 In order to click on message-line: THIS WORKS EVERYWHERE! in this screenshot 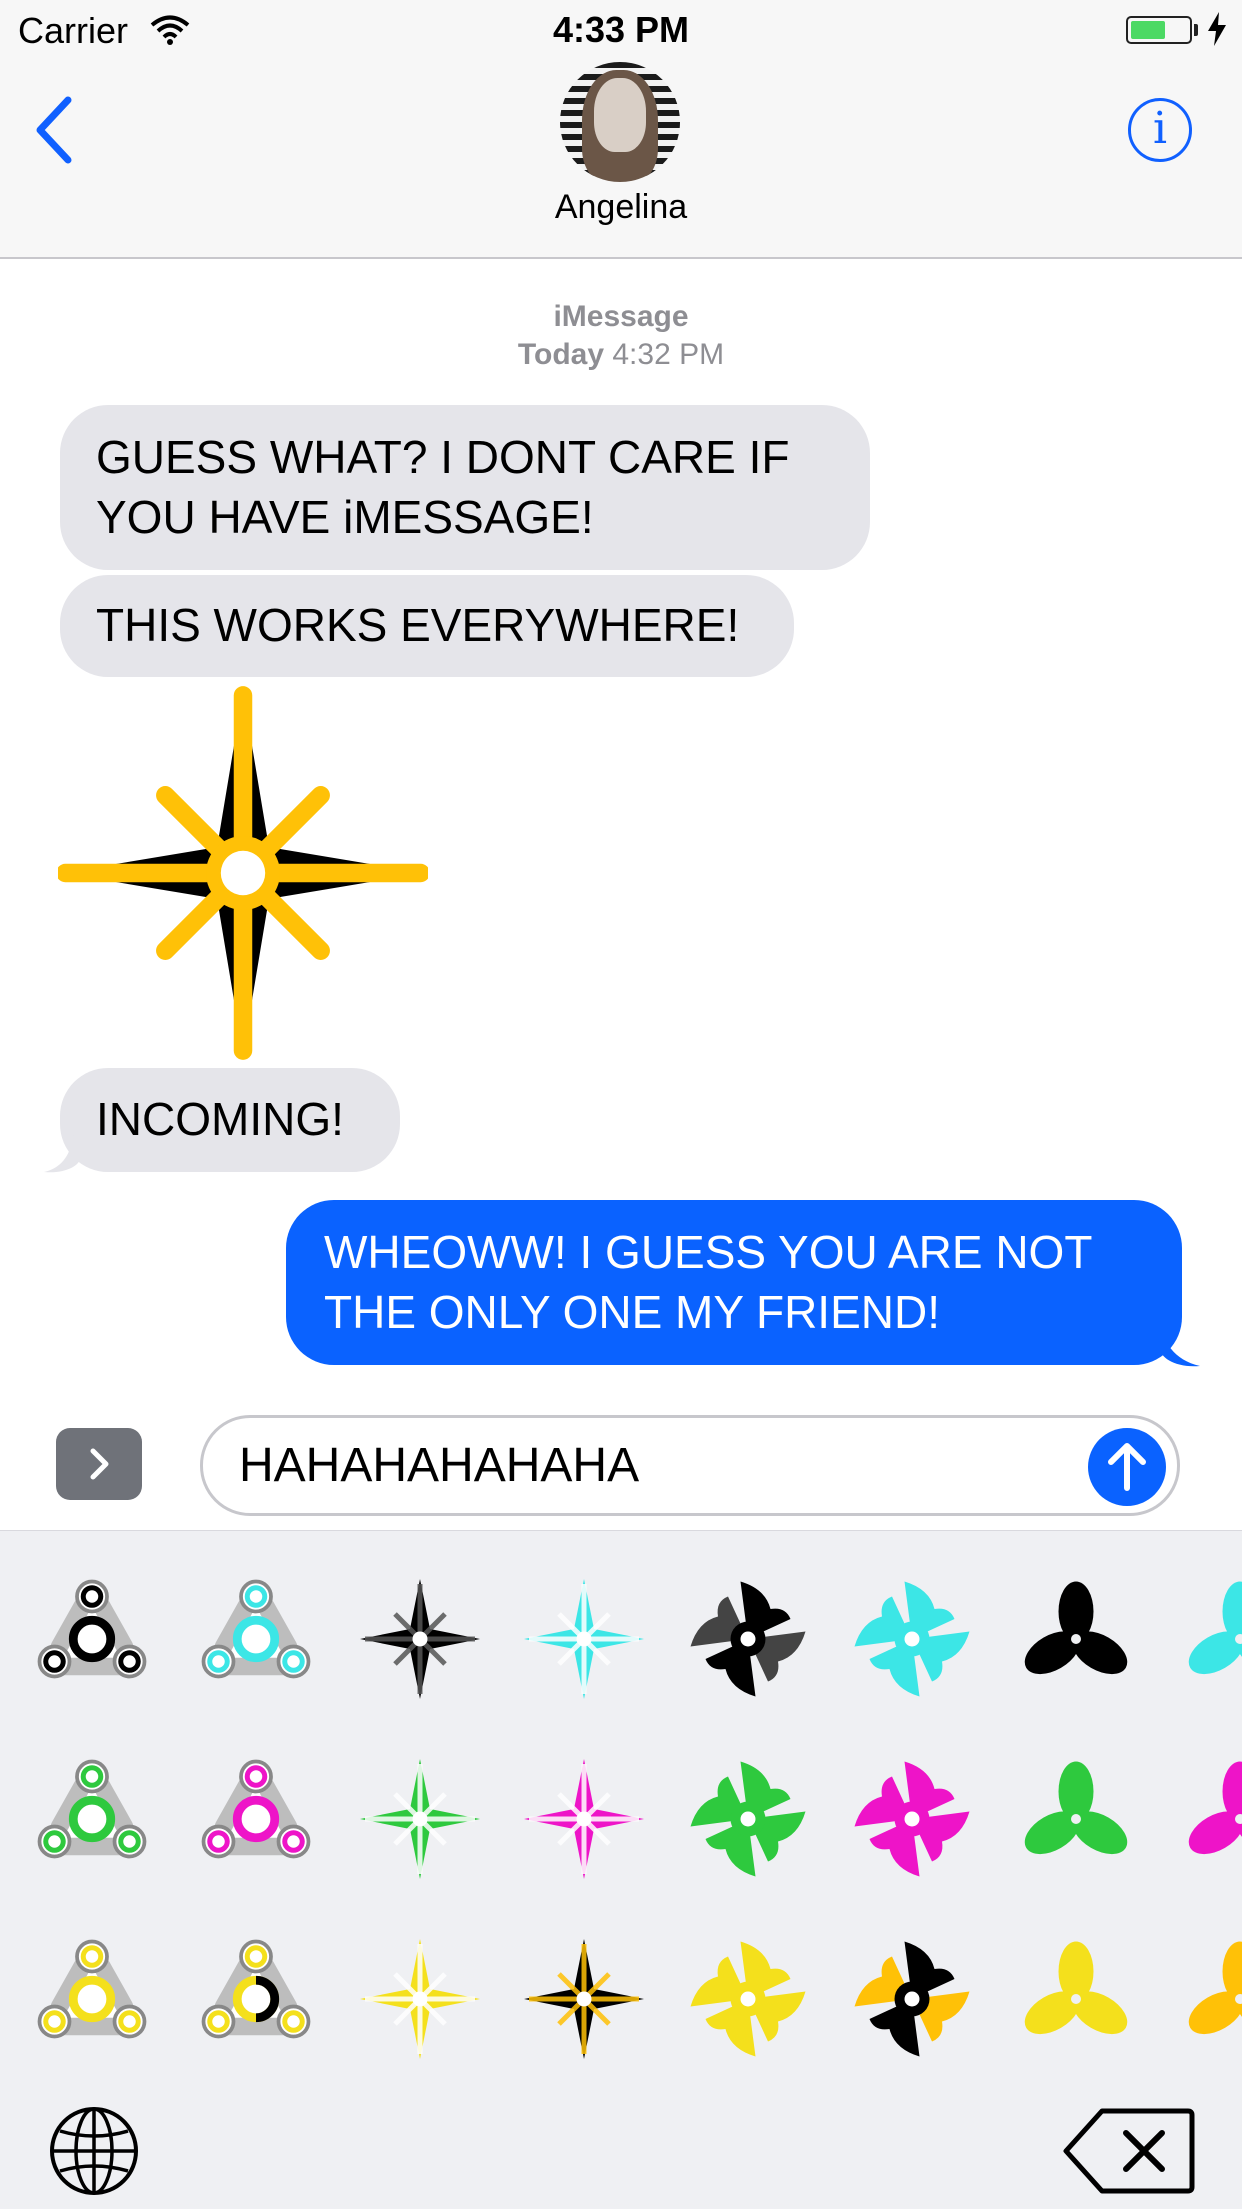, I will do `click(445, 625)`.